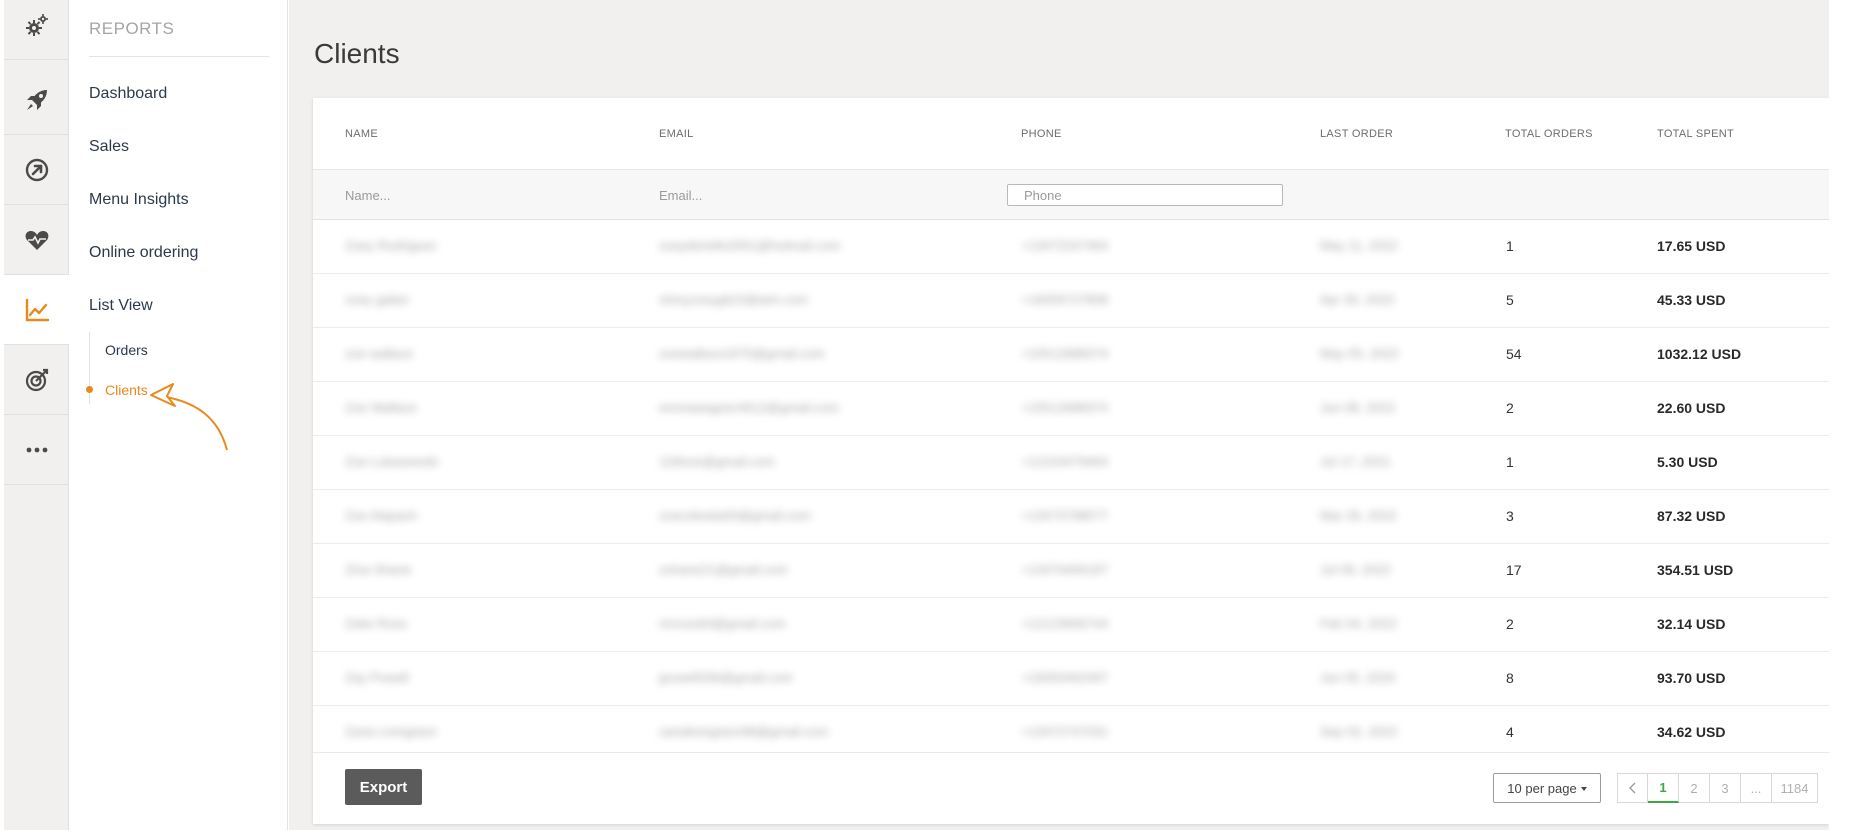  What do you see at coordinates (383, 787) in the screenshot?
I see `export-button: Export` at bounding box center [383, 787].